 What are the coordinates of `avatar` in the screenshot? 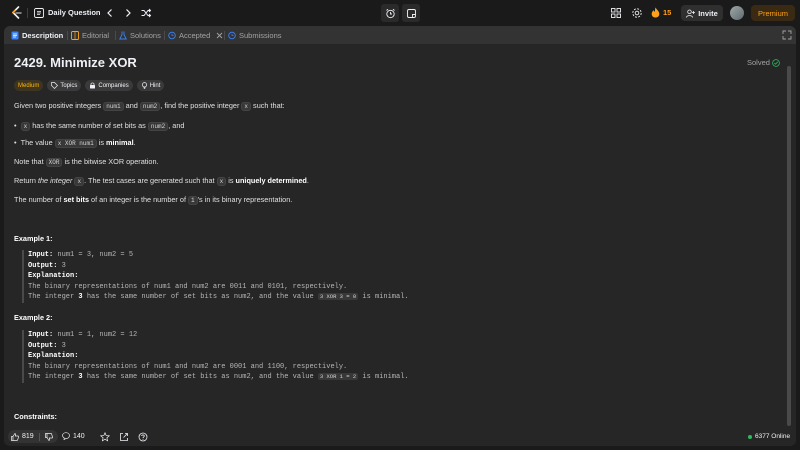 It's located at (737, 13).